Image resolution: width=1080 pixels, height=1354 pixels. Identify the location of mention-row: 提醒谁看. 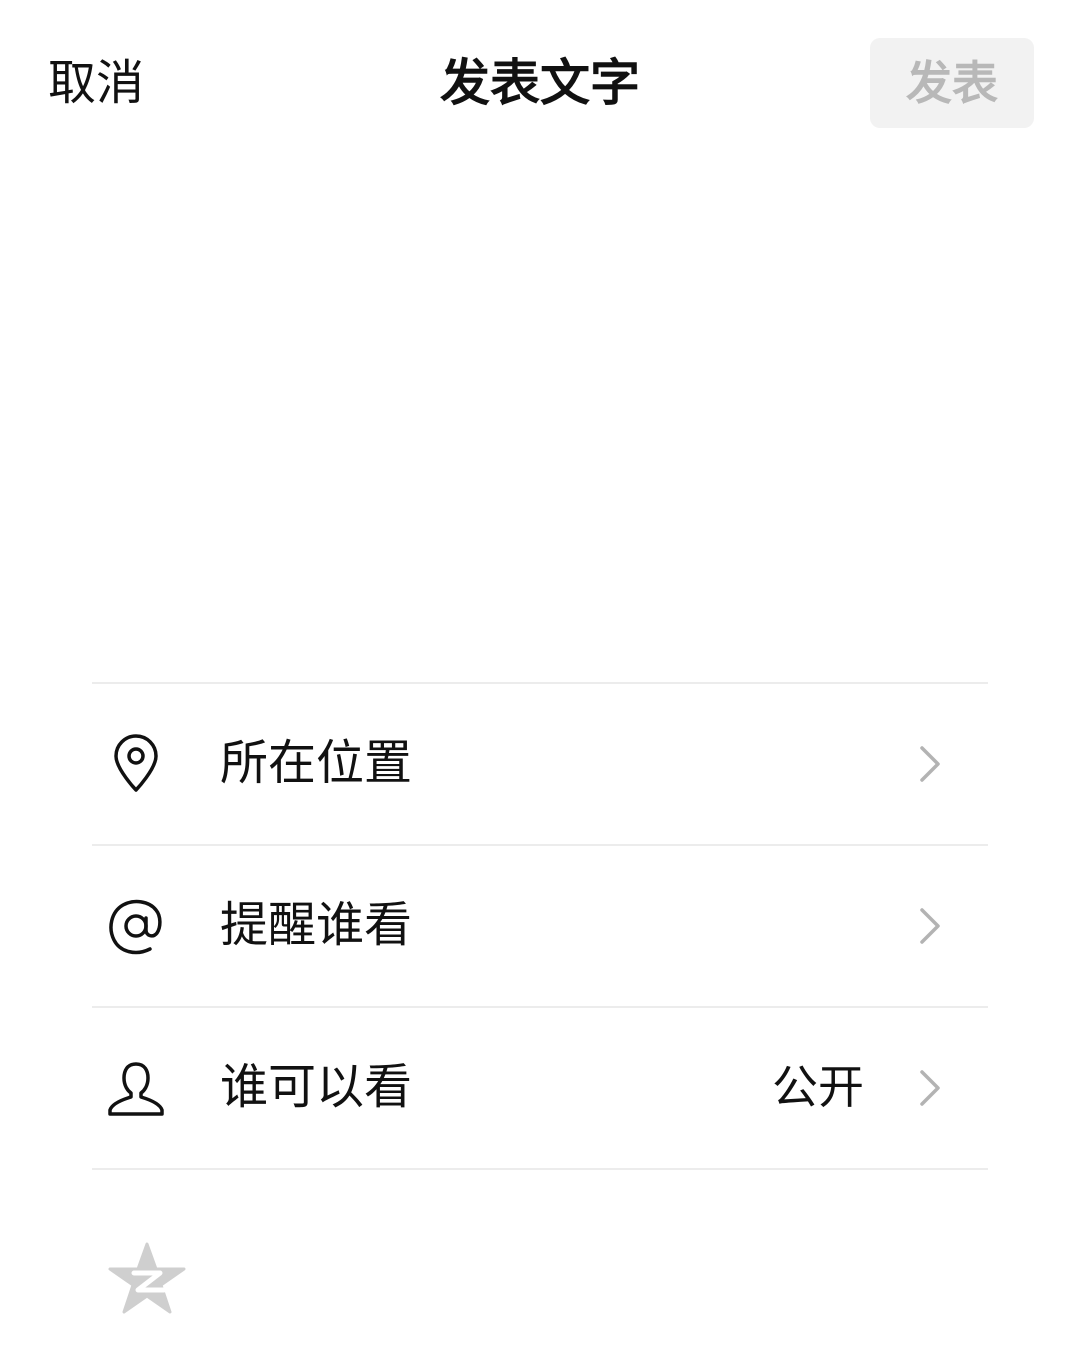
(540, 927).